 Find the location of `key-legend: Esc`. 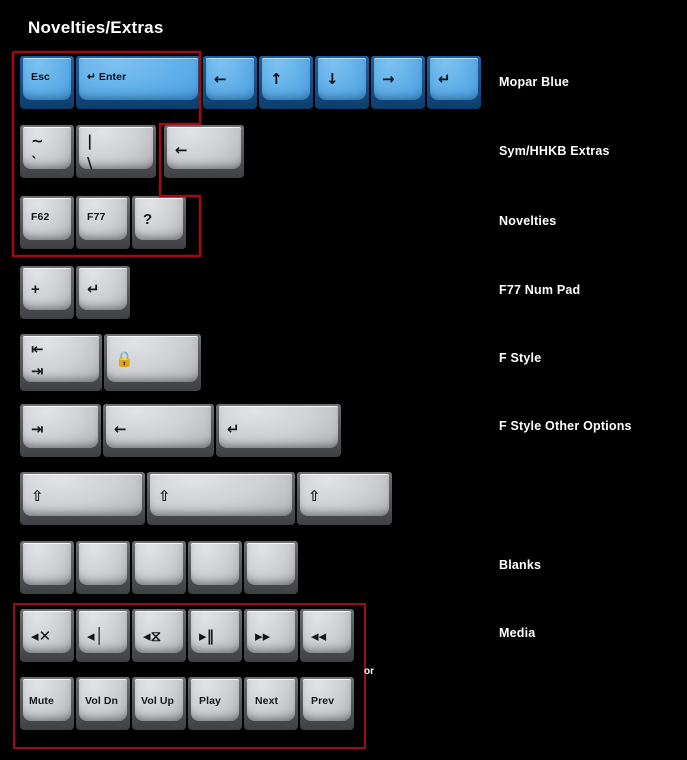

key-legend: Esc is located at coordinates (40, 77).